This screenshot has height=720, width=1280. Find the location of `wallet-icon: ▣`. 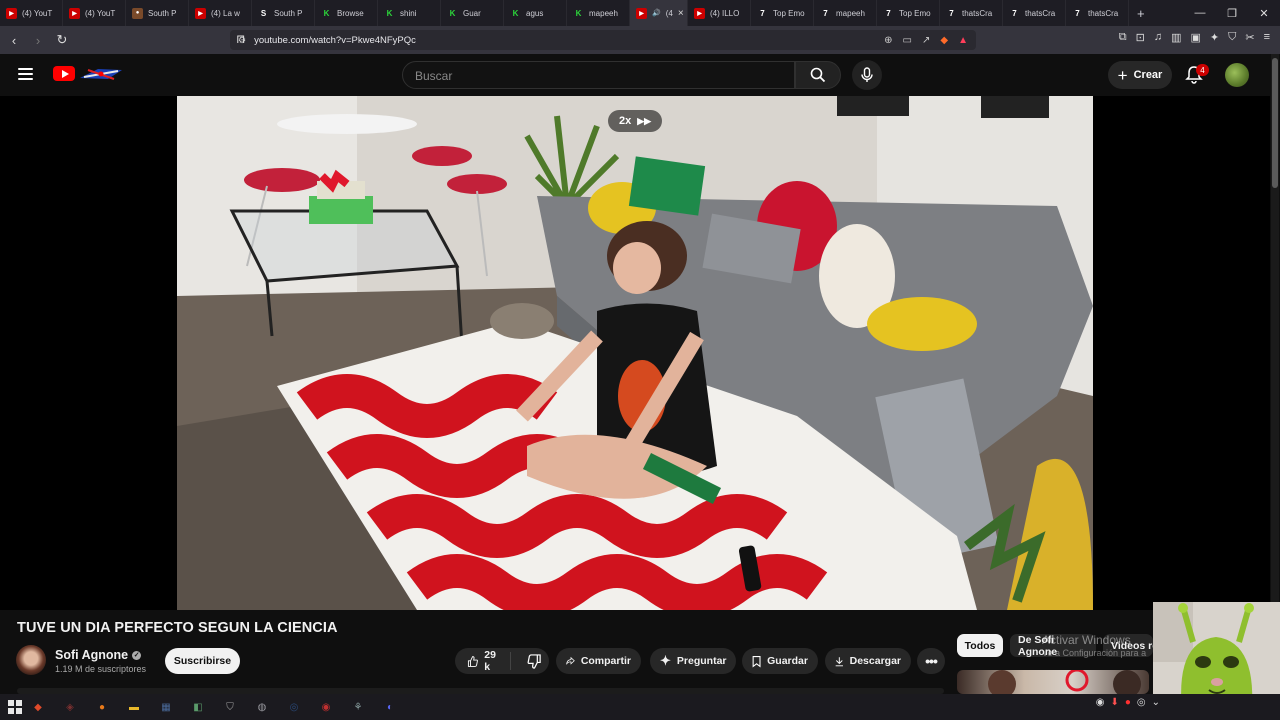

wallet-icon: ▣ is located at coordinates (1195, 37).